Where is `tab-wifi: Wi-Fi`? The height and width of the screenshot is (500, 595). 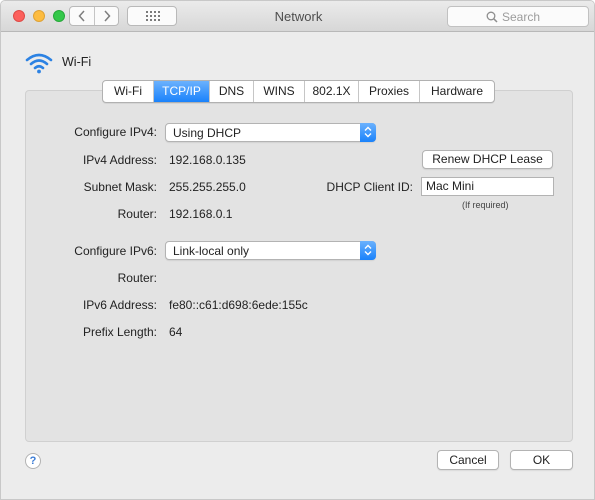
tab-wifi: Wi-Fi is located at coordinates (128, 91).